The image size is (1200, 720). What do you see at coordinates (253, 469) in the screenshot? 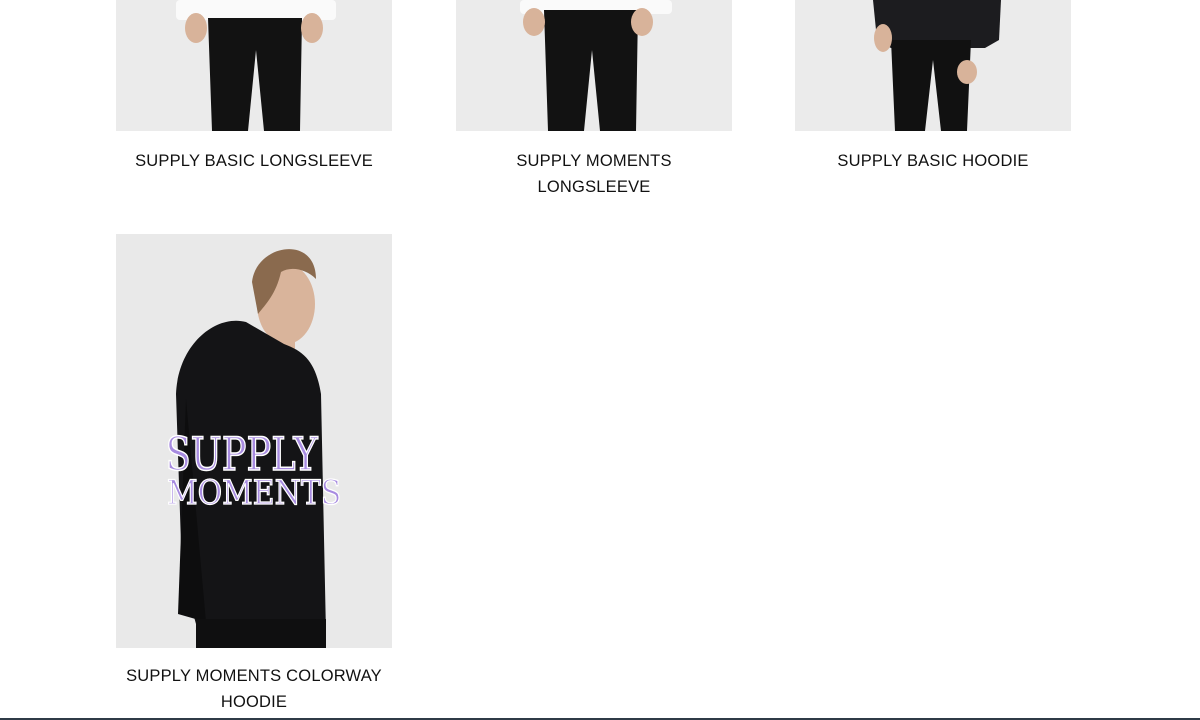
I see `hoodie-back-print: SUPPLY MOMENTS` at bounding box center [253, 469].